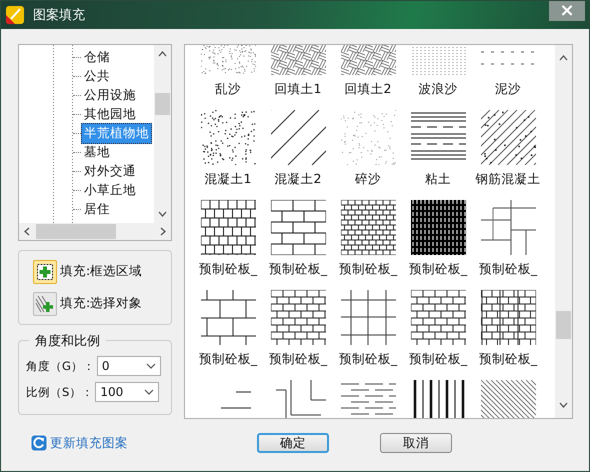  What do you see at coordinates (416, 443) in the screenshot?
I see `dialog-button: 取消` at bounding box center [416, 443].